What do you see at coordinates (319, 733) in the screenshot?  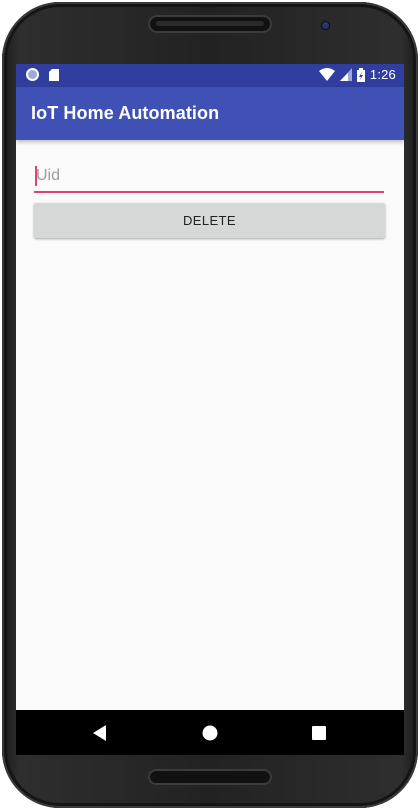 I see `recents-icon` at bounding box center [319, 733].